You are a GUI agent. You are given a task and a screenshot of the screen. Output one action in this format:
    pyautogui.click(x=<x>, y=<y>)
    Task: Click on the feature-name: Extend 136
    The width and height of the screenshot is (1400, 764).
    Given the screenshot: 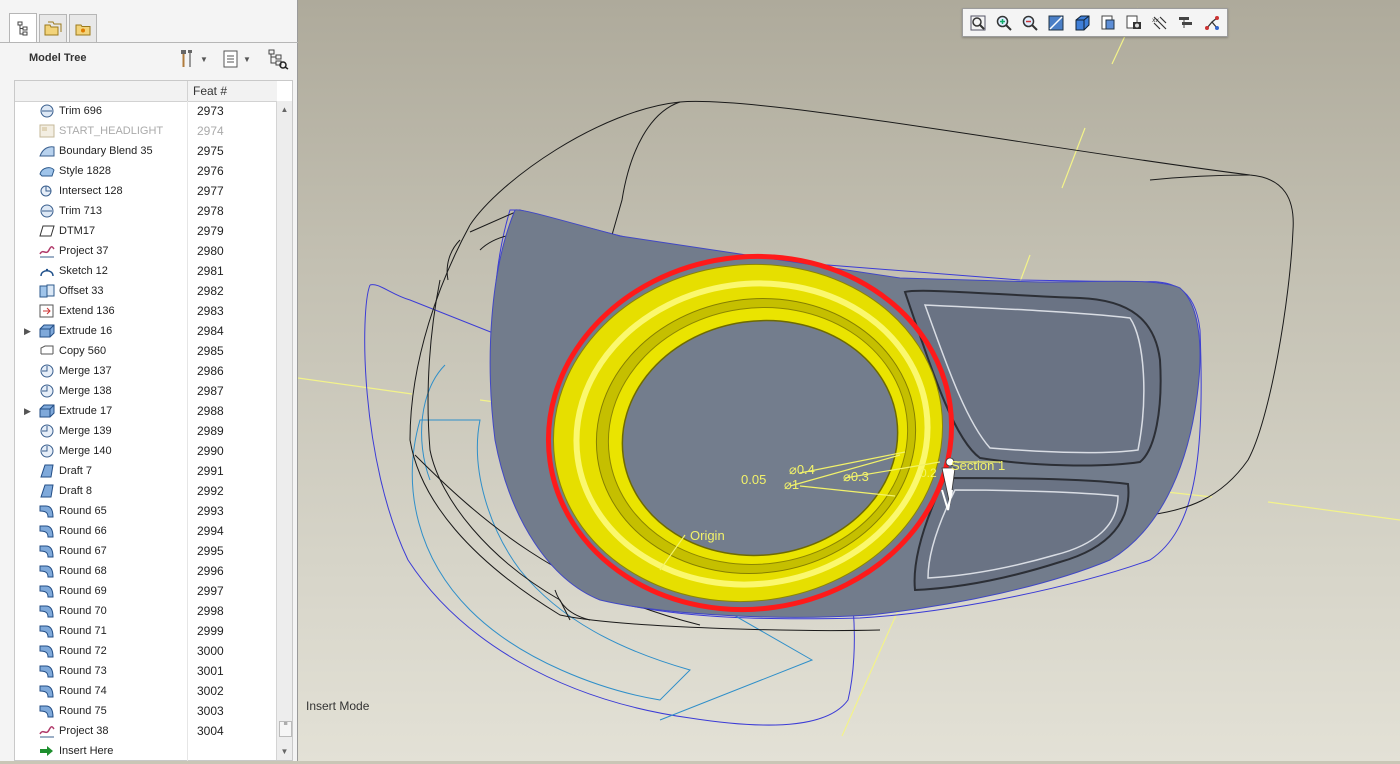 What is the action you would take?
    pyautogui.click(x=87, y=311)
    